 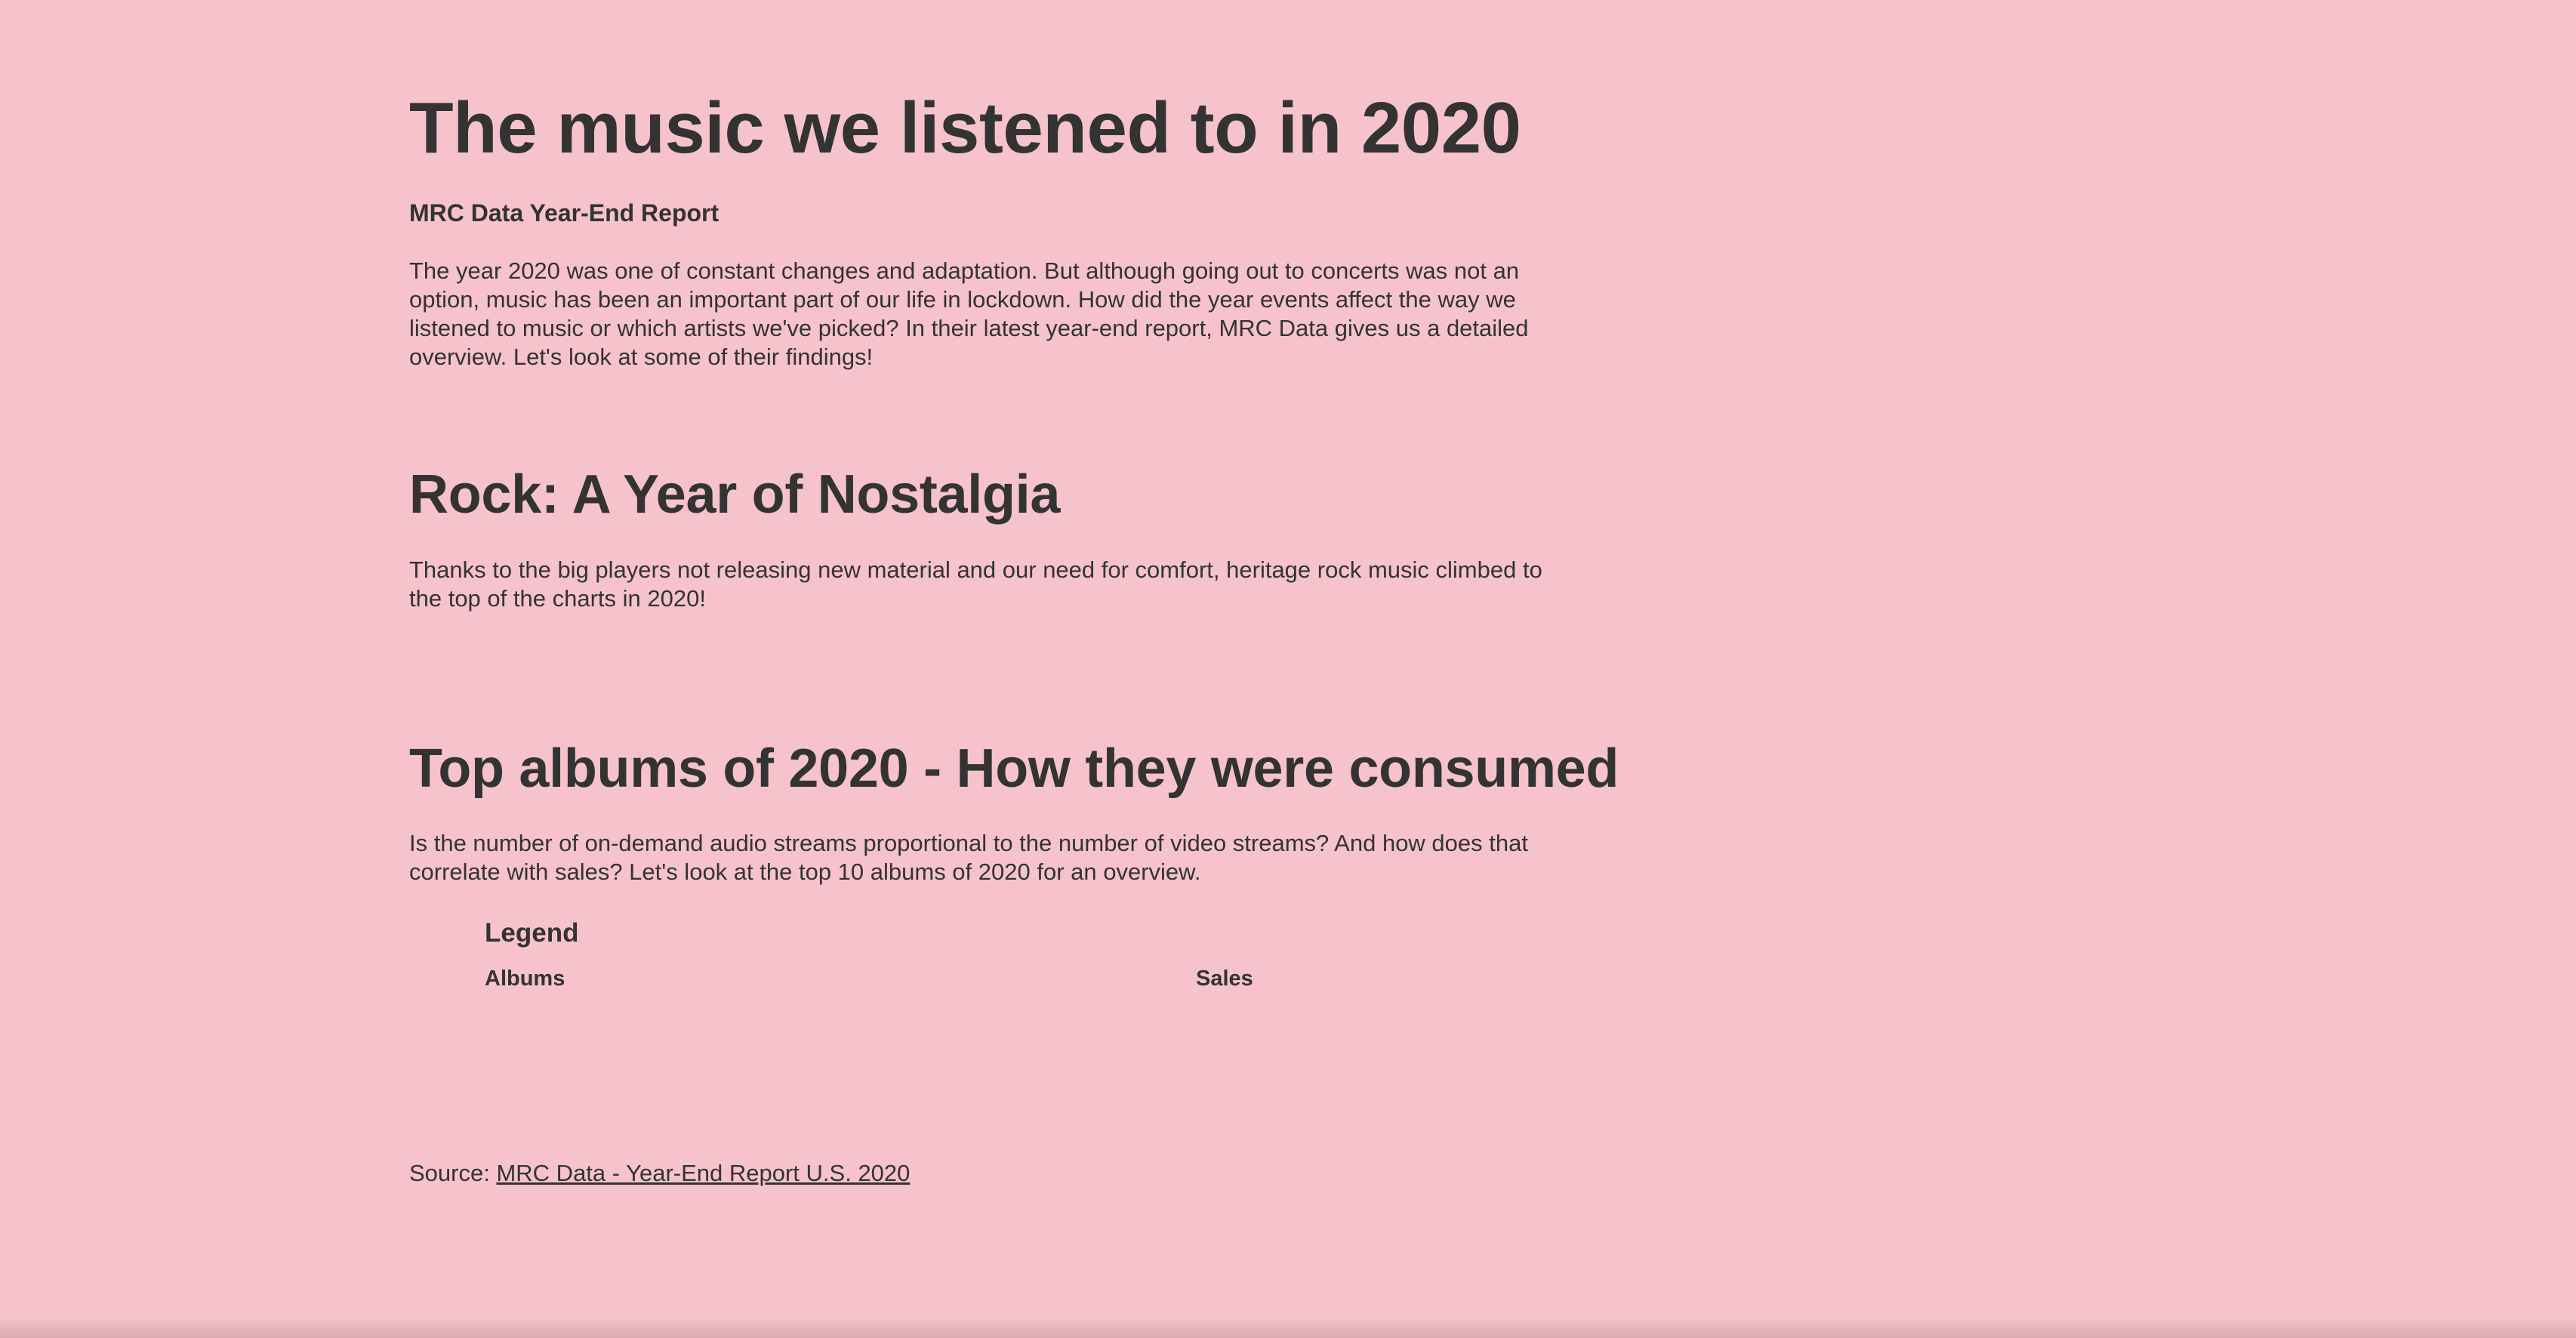 What do you see at coordinates (449, 1173) in the screenshot?
I see `source-prefix: Source:` at bounding box center [449, 1173].